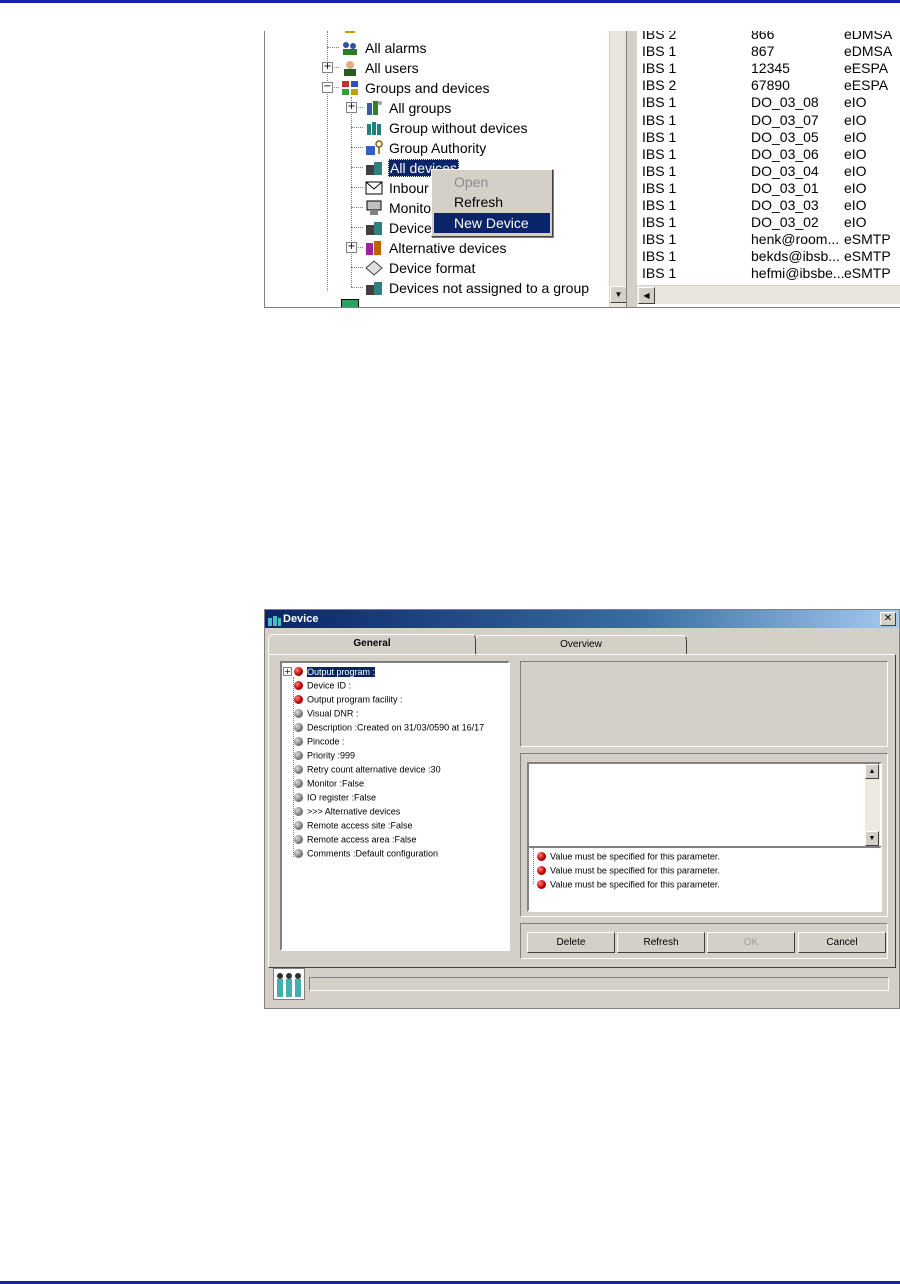 Image resolution: width=900 pixels, height=1284 pixels. I want to click on dialog-titlebar: Device ✕, so click(582, 619).